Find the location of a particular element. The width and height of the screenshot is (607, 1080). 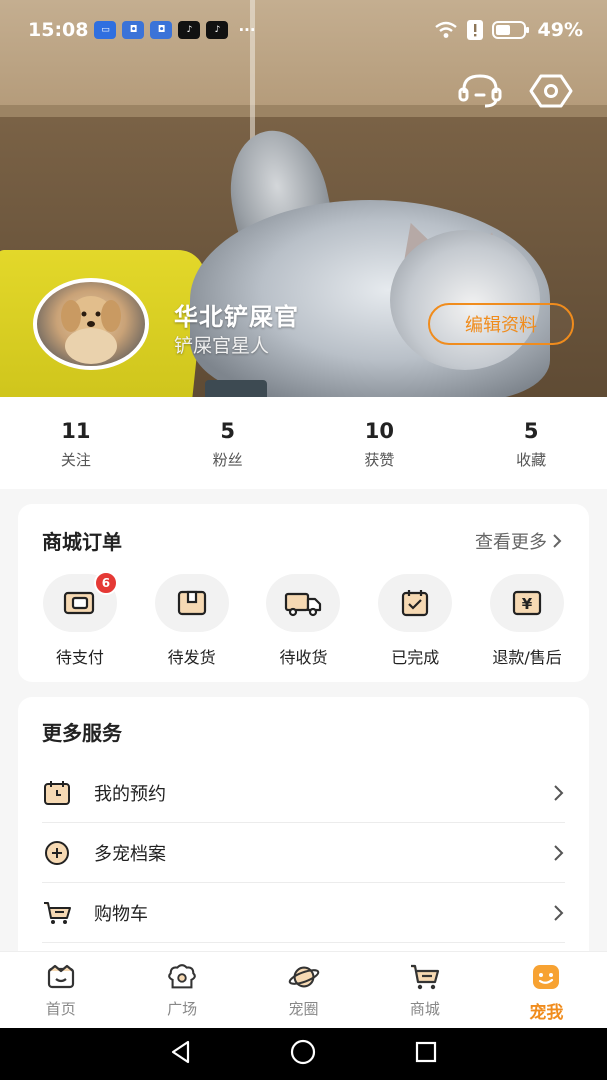

settings-icon is located at coordinates (551, 91).